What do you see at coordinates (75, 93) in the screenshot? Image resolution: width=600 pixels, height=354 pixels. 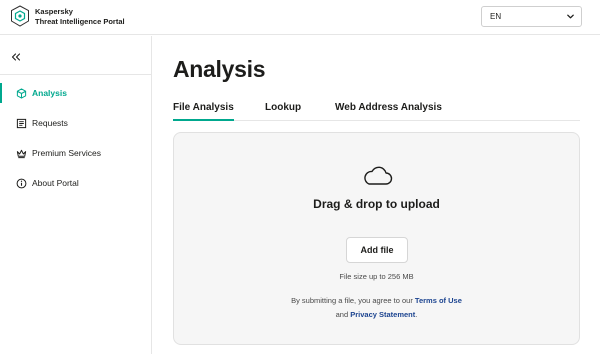 I see `sidebar-item-analysis: Analysis` at bounding box center [75, 93].